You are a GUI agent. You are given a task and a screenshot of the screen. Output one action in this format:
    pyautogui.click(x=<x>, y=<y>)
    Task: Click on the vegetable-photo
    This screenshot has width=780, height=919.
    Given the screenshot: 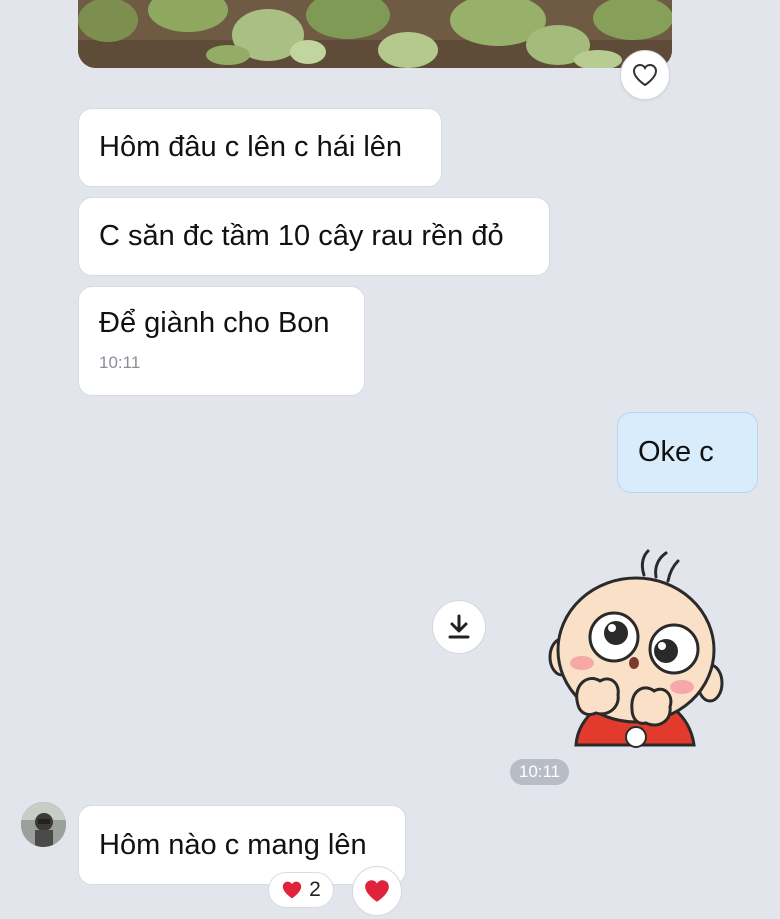 What is the action you would take?
    pyautogui.click(x=375, y=34)
    